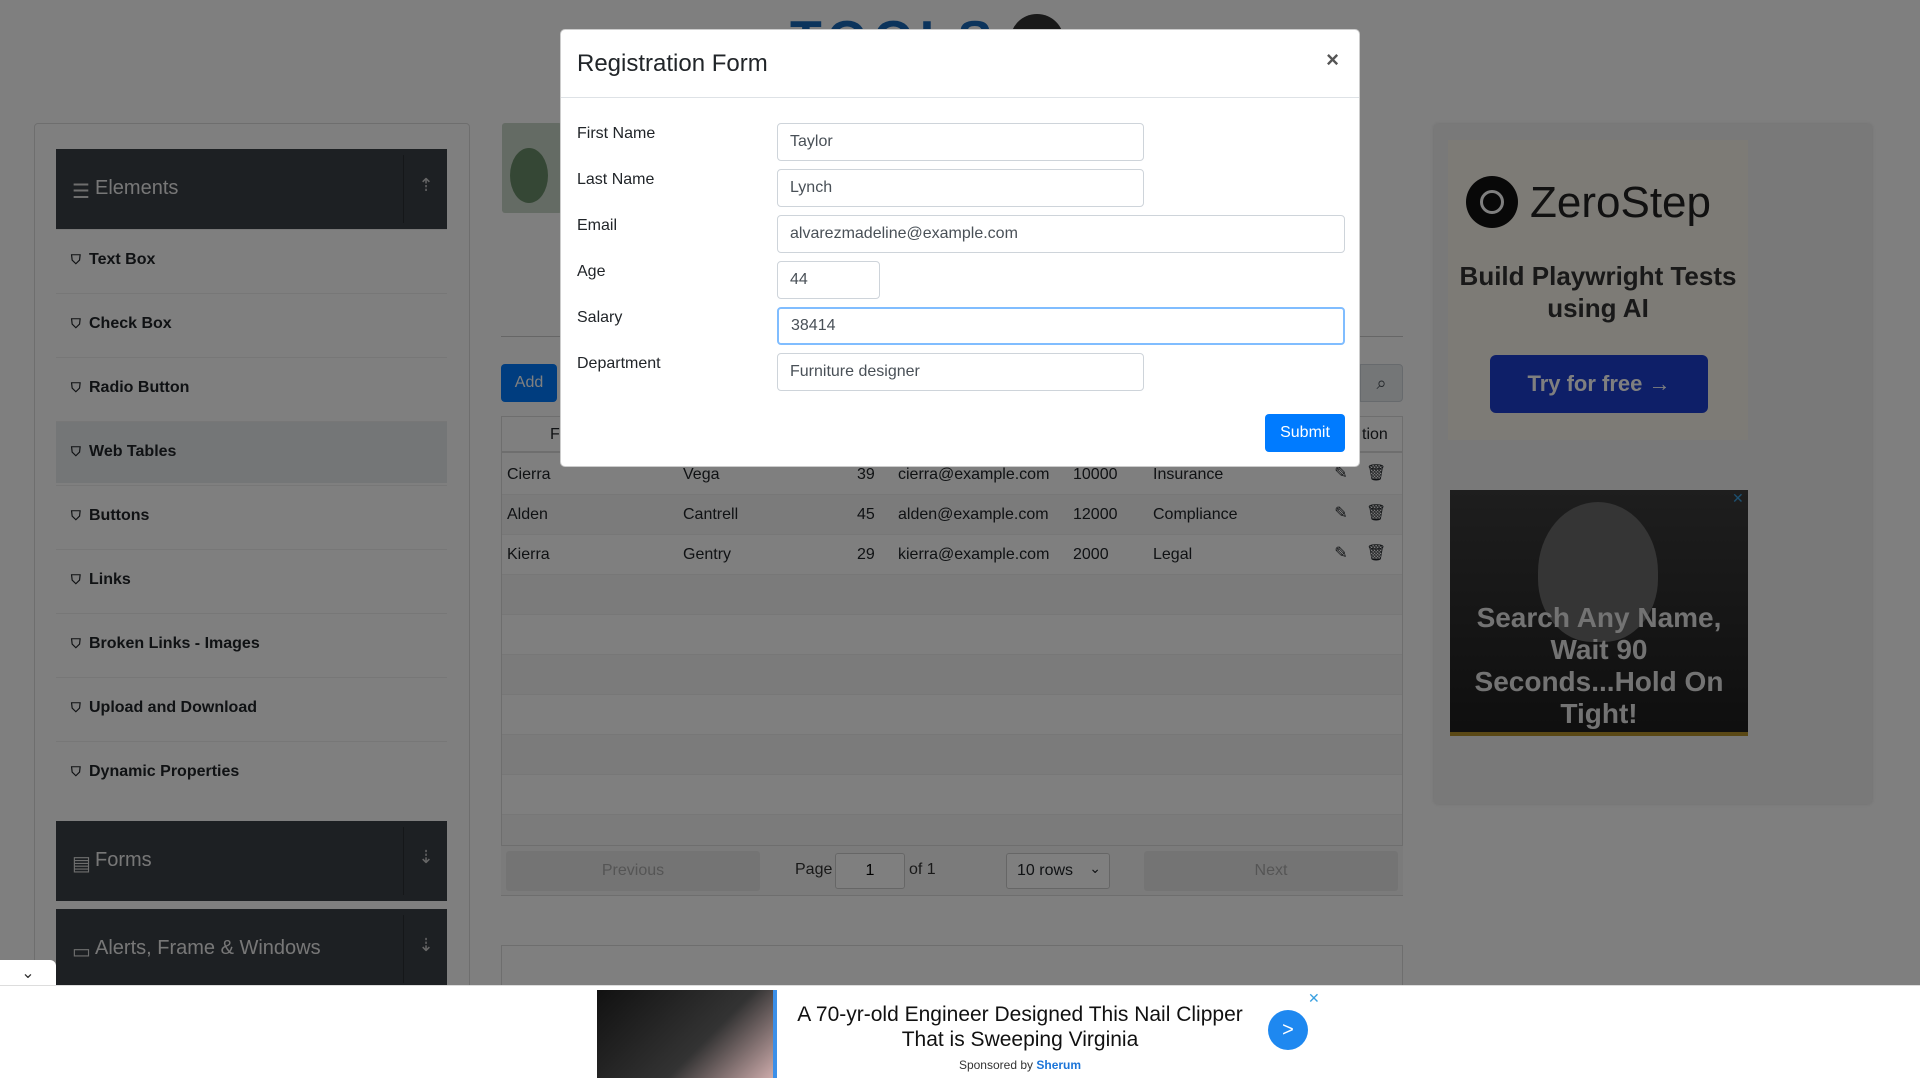 The image size is (1920, 1080). Describe the element at coordinates (1305, 433) in the screenshot. I see `submit-button: Submit` at that location.